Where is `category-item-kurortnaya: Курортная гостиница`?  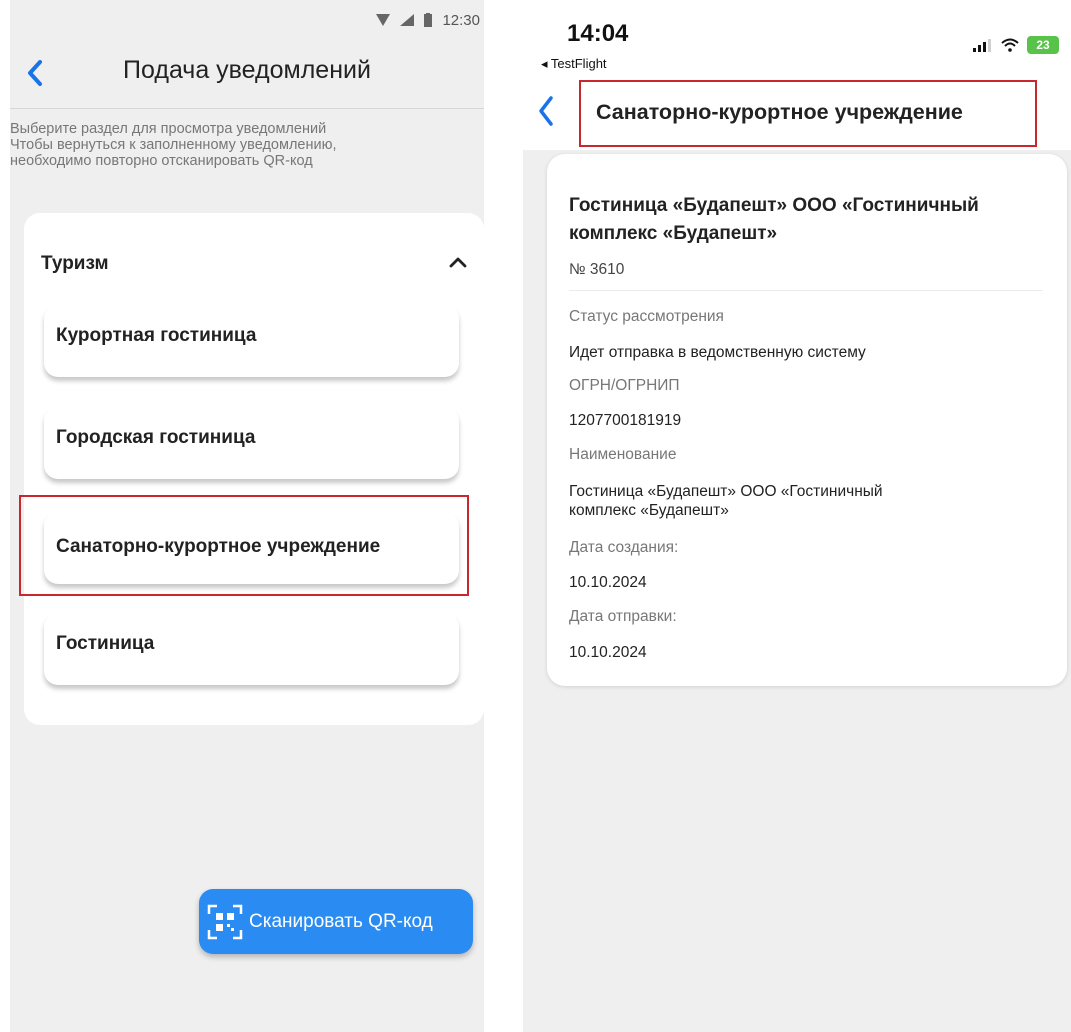
category-item-kurortnaya: Курортная гостиница is located at coordinates (251, 341).